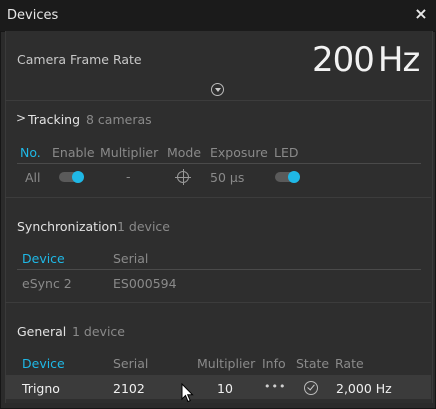 Image resolution: width=436 pixels, height=409 pixels. Describe the element at coordinates (311, 388) in the screenshot. I see `state-check-icon` at that location.